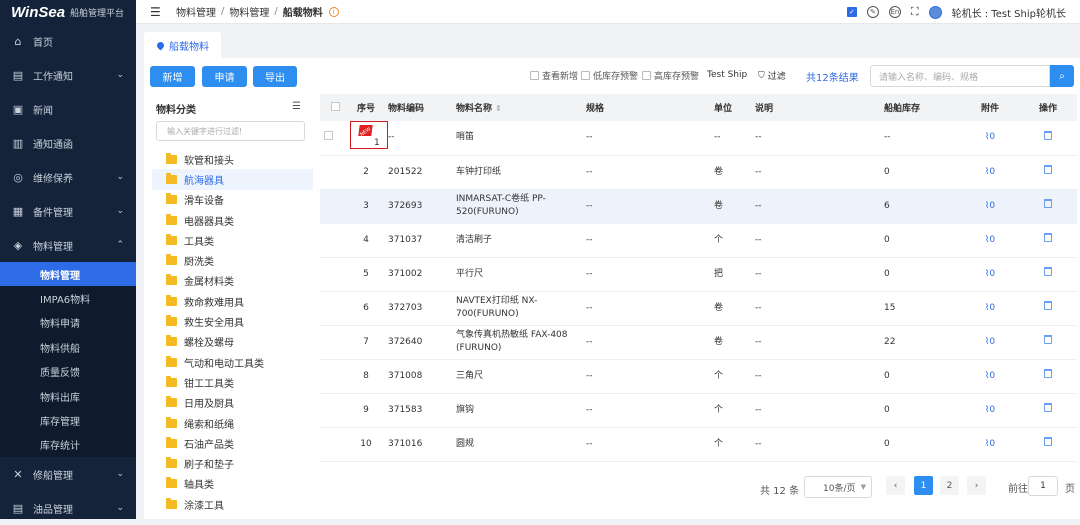 This screenshot has height=525, width=1080. Describe the element at coordinates (232, 261) in the screenshot. I see `category-item: 厨洗类` at that location.